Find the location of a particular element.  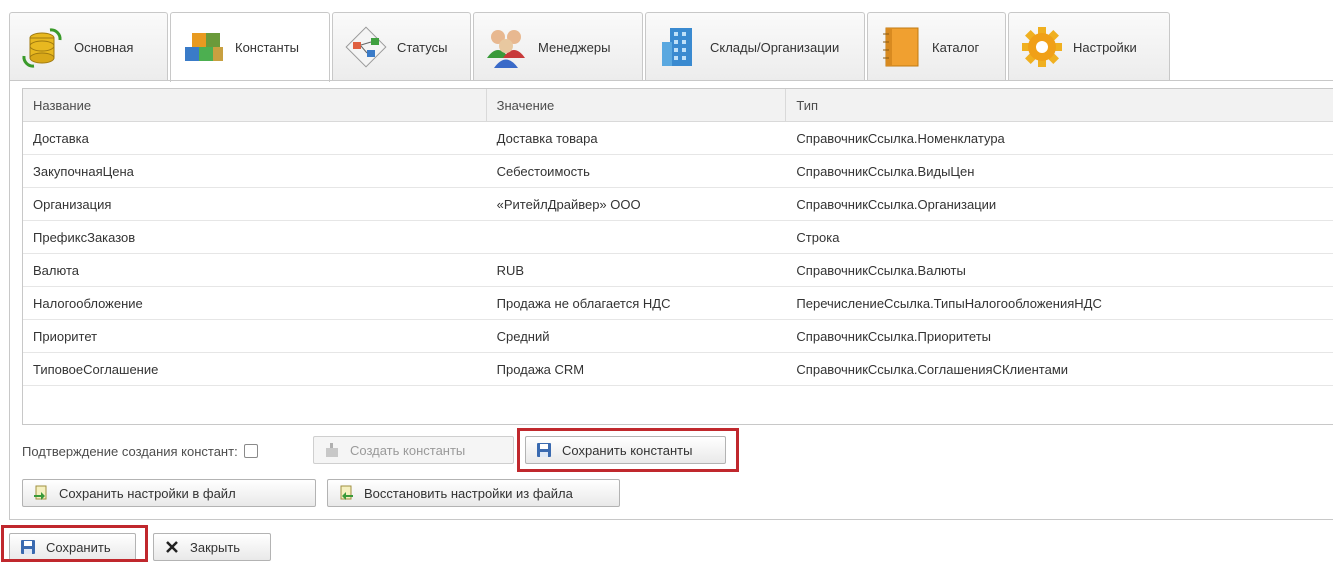

table-row: ПрефиксЗаказов Строка is located at coordinates (678, 237).